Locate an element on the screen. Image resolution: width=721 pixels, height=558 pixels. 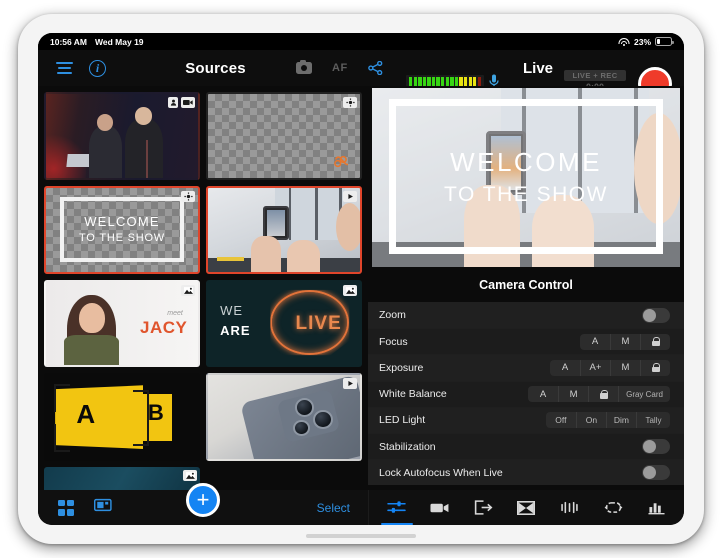
camera-control-row: Stabilization is located at coordinates (526, 446).